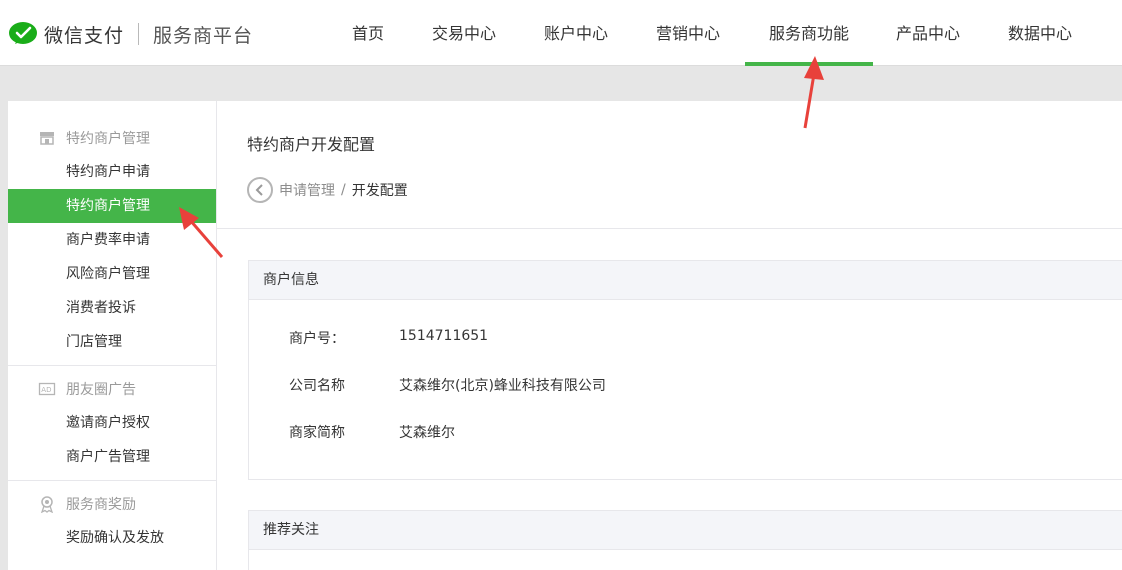  I want to click on sidebar-item-merchant-management: 特约商户管理, so click(112, 206).